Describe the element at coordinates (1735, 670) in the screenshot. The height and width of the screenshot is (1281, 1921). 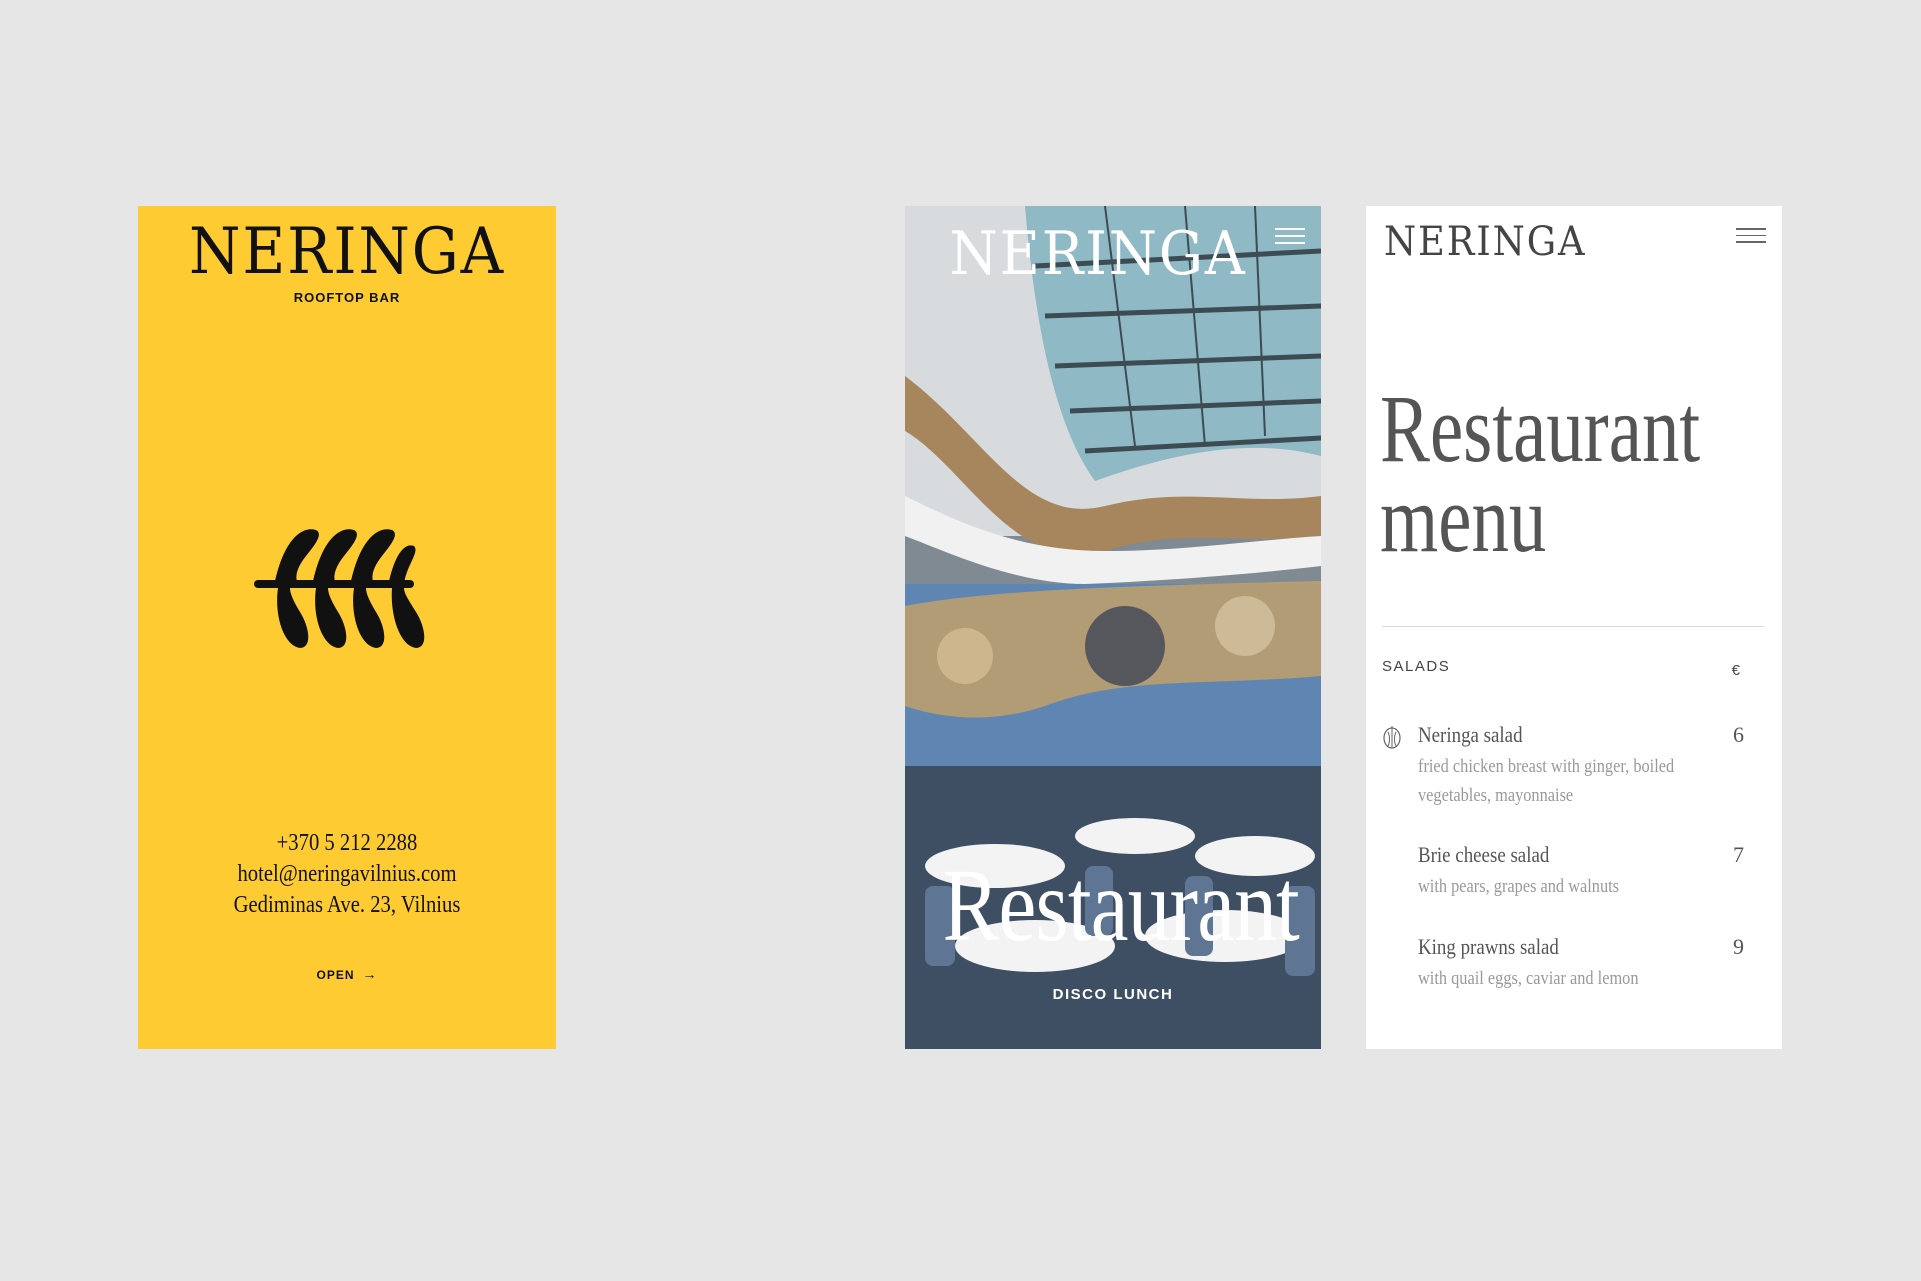
I see `currency-label: €` at that location.